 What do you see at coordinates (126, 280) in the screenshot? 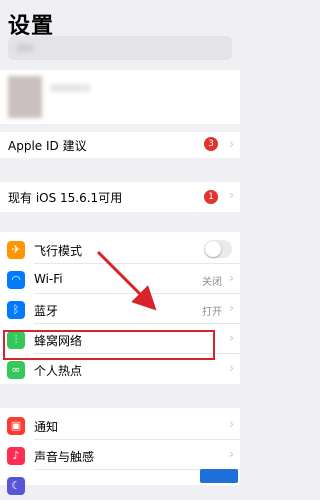
I see `annotation-arrow` at bounding box center [126, 280].